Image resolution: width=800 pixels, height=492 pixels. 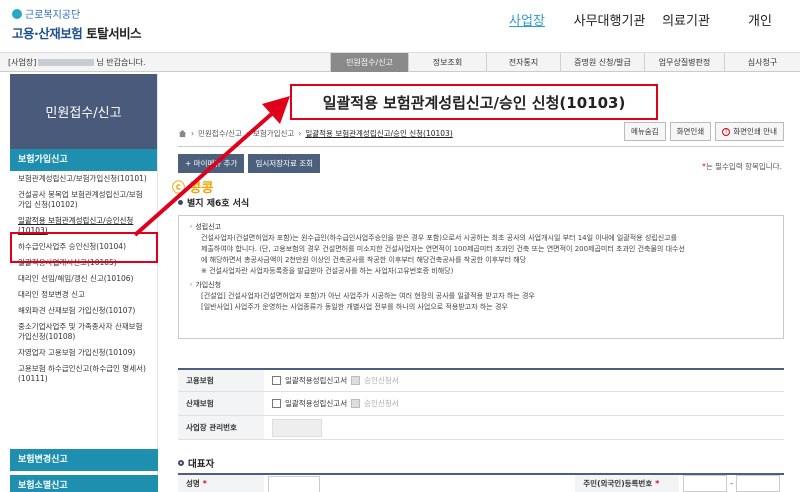 I want to click on service-name-b: 토탈서비스, so click(x=114, y=33).